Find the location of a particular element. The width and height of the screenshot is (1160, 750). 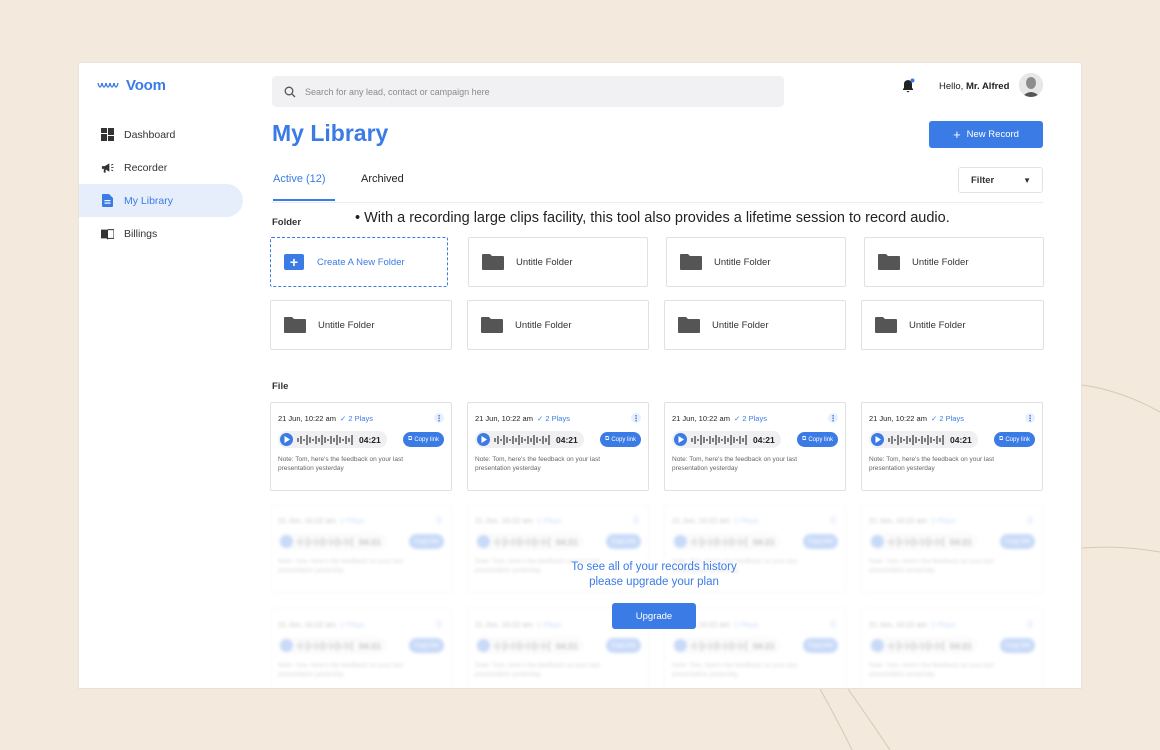

tab-archived: Archived is located at coordinates (382, 179).